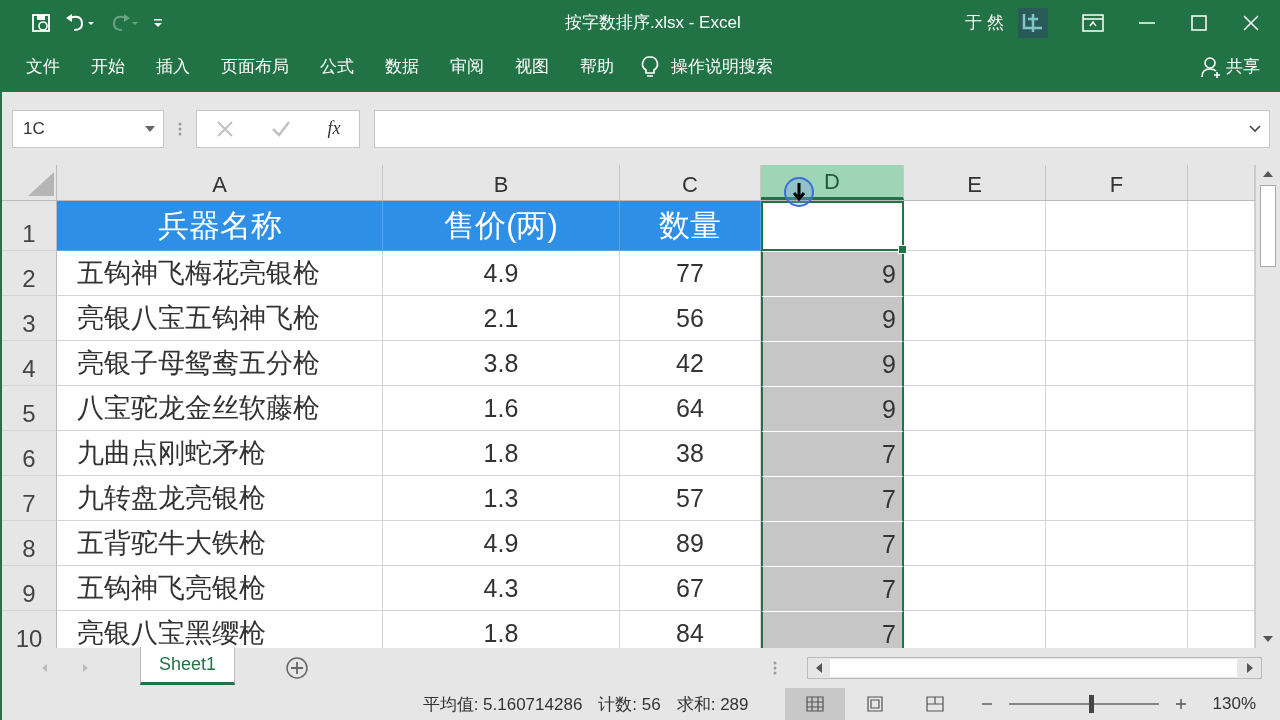 The image size is (1280, 720). What do you see at coordinates (176, 66) in the screenshot?
I see `ribbon-tab: 插入` at bounding box center [176, 66].